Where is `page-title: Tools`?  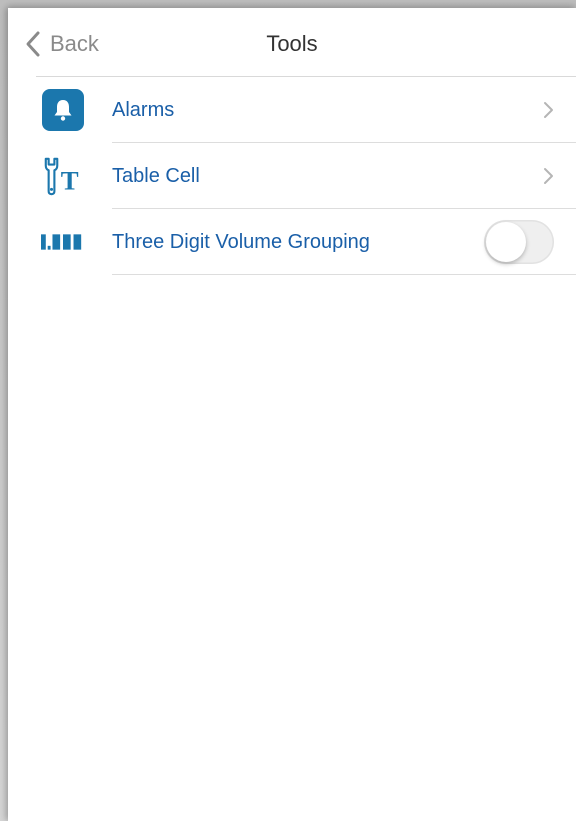
page-title: Tools is located at coordinates (292, 43).